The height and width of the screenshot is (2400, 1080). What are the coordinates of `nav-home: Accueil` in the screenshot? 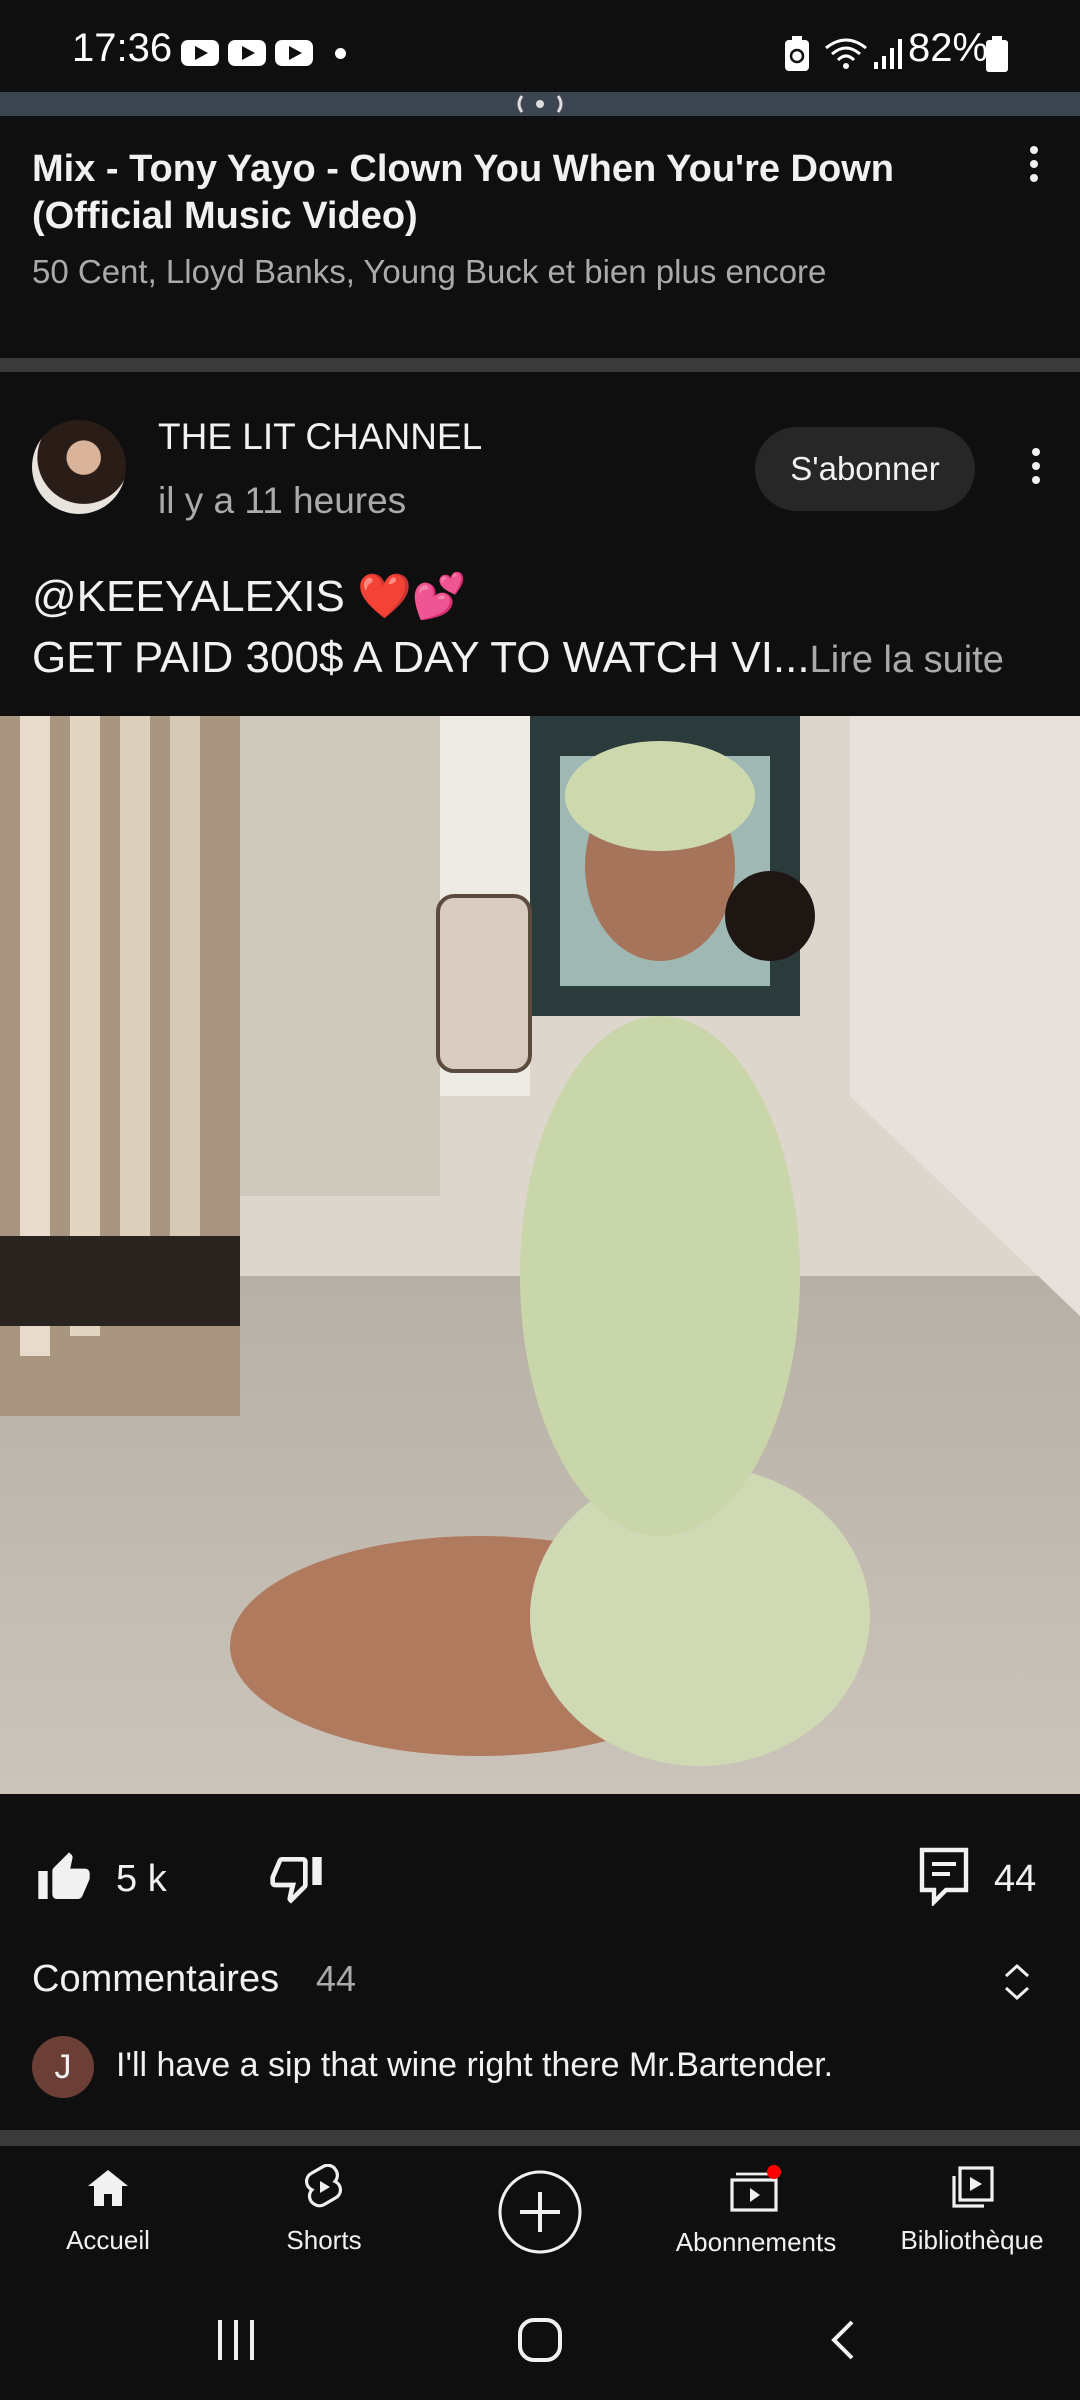 It's located at (108, 2210).